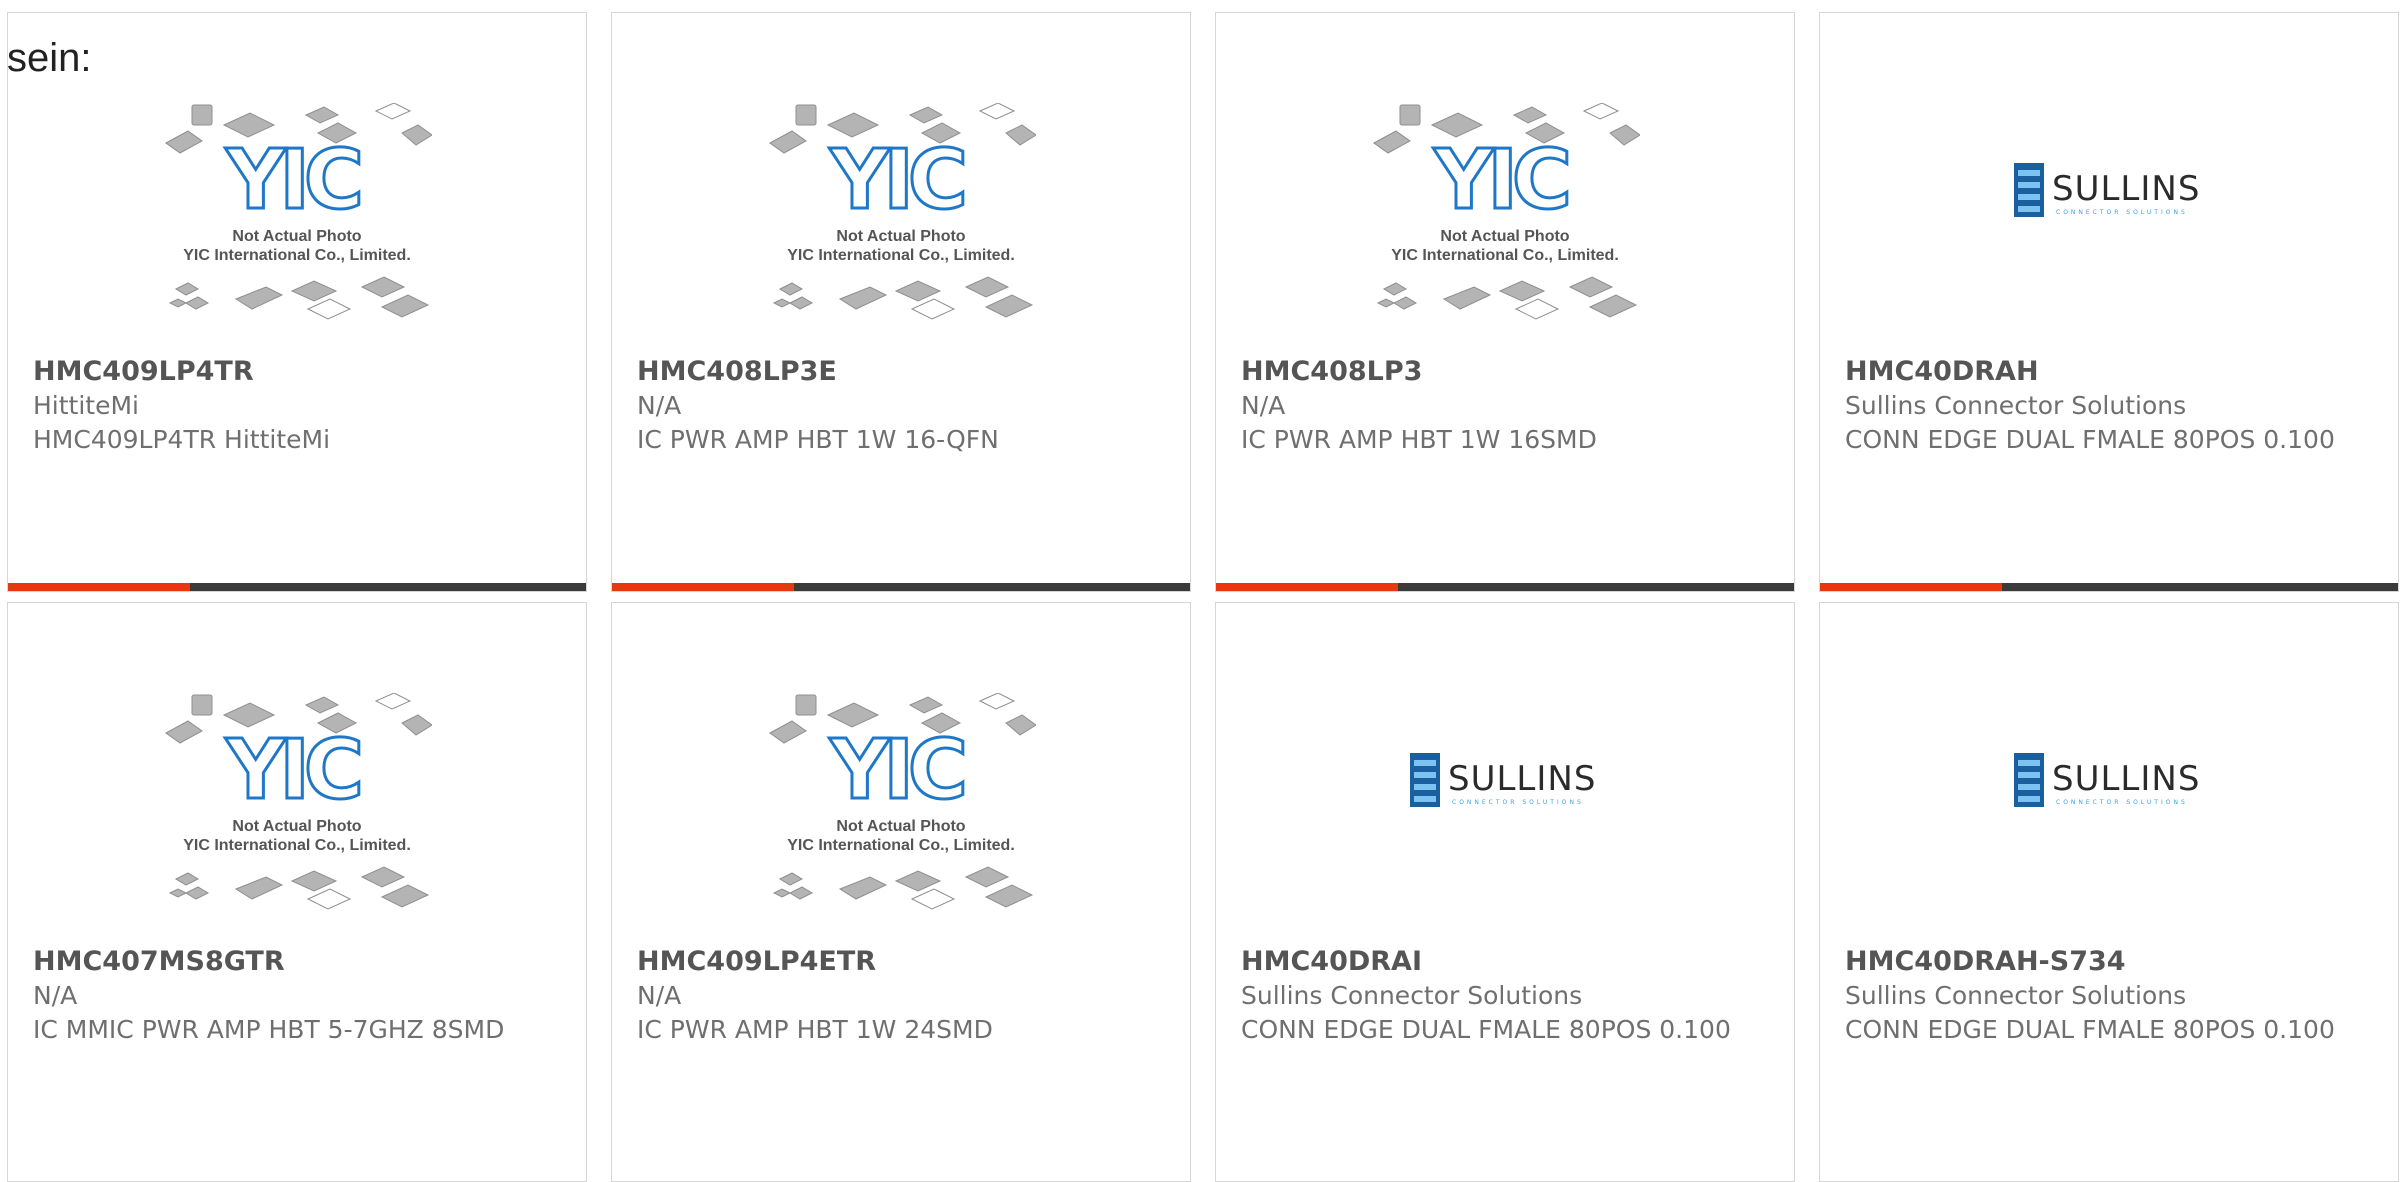 Image resolution: width=2400 pixels, height=1182 pixels. Describe the element at coordinates (1419, 439) in the screenshot. I see `description-text: IC PWR AMP HBT 1W 16SMD` at that location.